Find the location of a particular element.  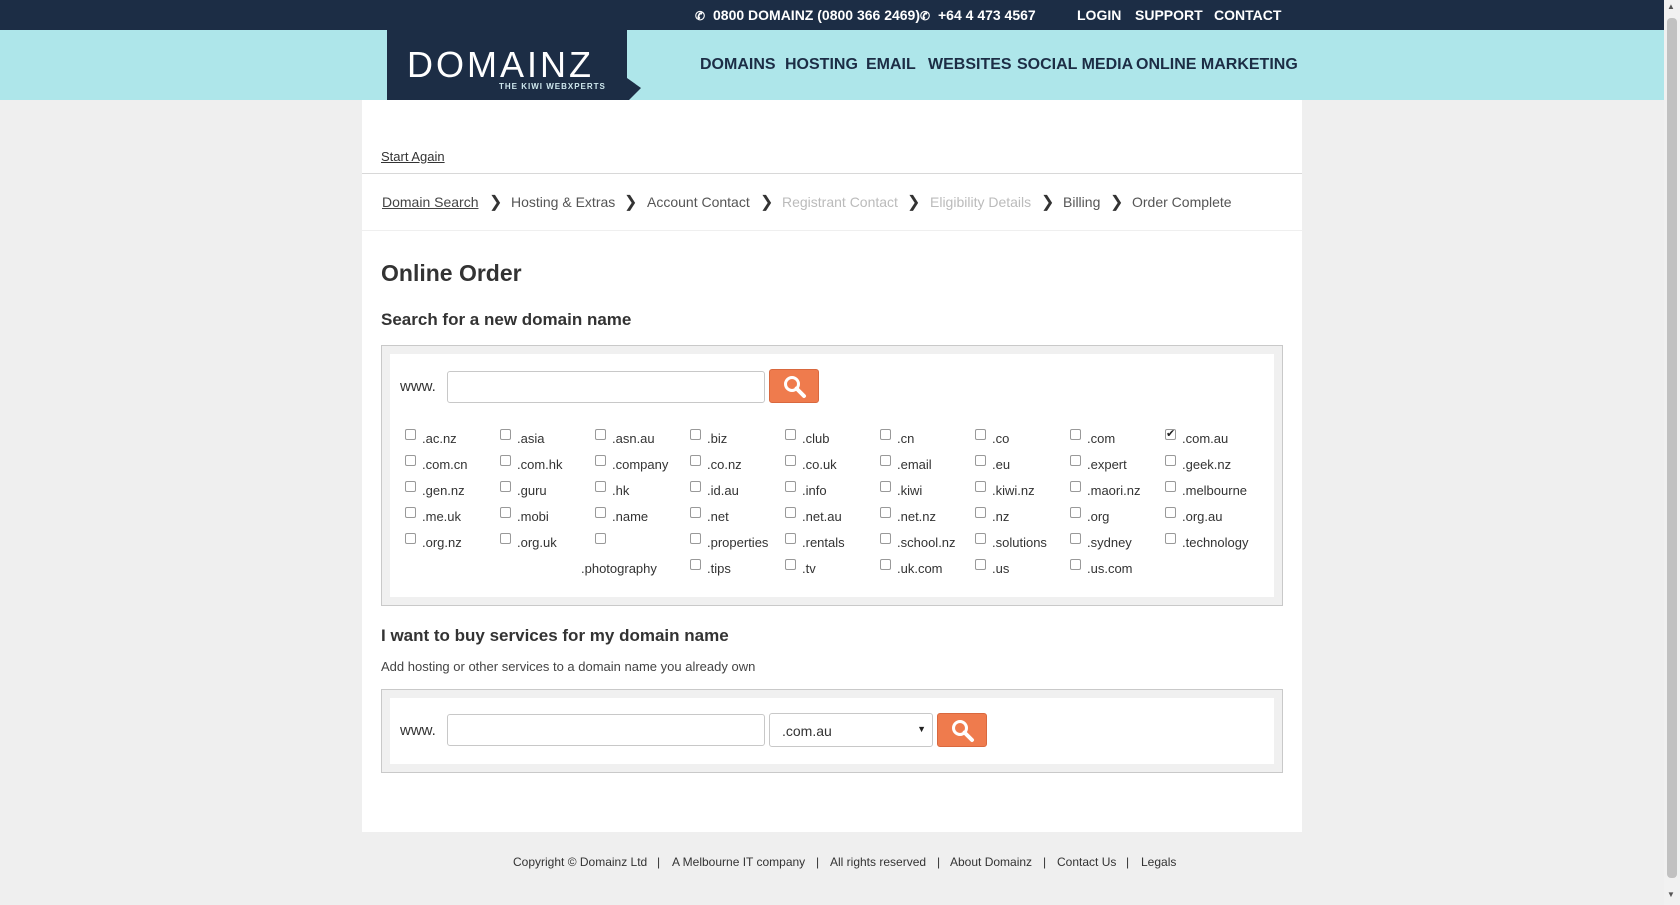

tld-label: .email is located at coordinates (914, 464).